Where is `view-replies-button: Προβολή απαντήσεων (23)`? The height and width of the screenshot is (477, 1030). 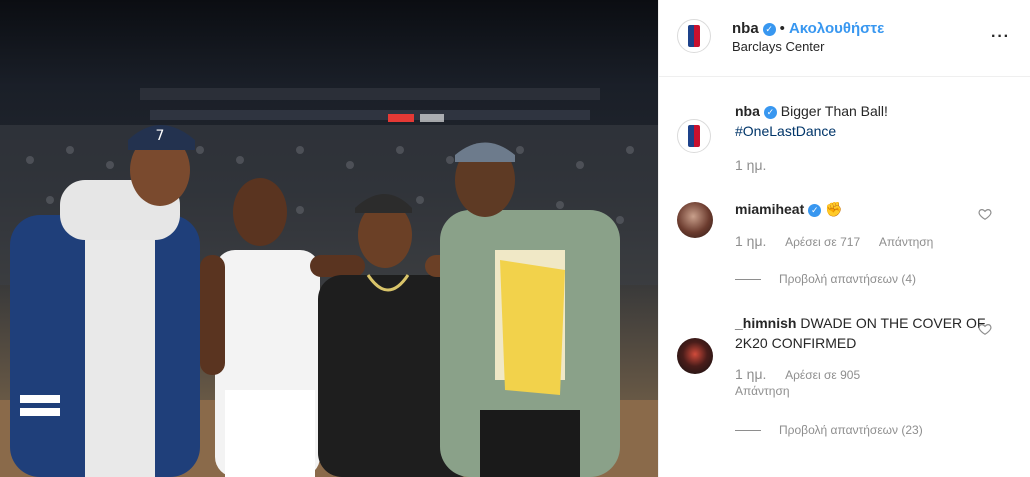 view-replies-button: Προβολή απαντήσεων (23) is located at coordinates (829, 430).